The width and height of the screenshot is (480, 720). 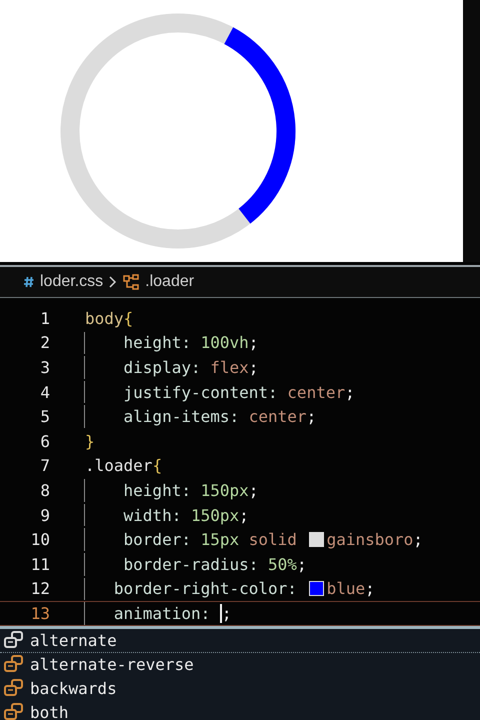 I want to click on code-token: width:, so click(x=152, y=515).